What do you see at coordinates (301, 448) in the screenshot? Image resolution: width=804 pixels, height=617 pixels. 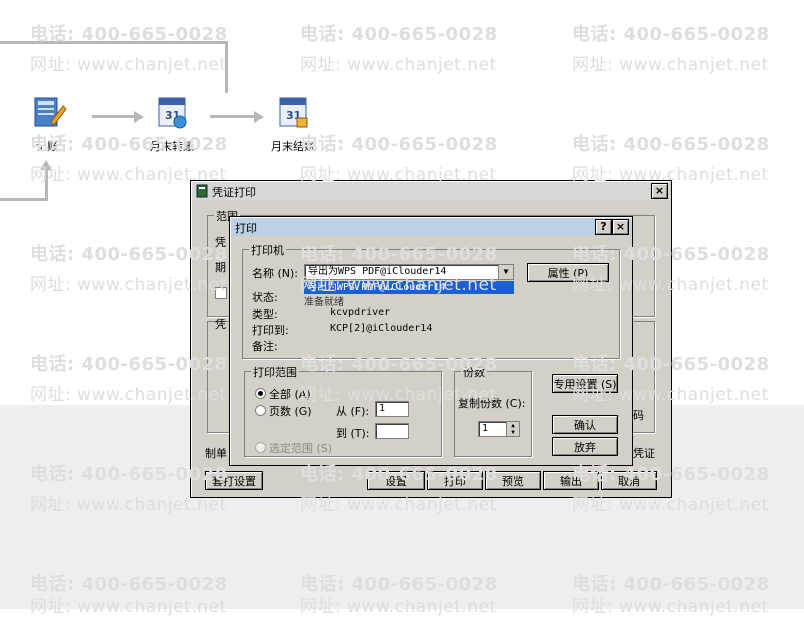 I see `selection-label: 选定范围 (S)` at bounding box center [301, 448].